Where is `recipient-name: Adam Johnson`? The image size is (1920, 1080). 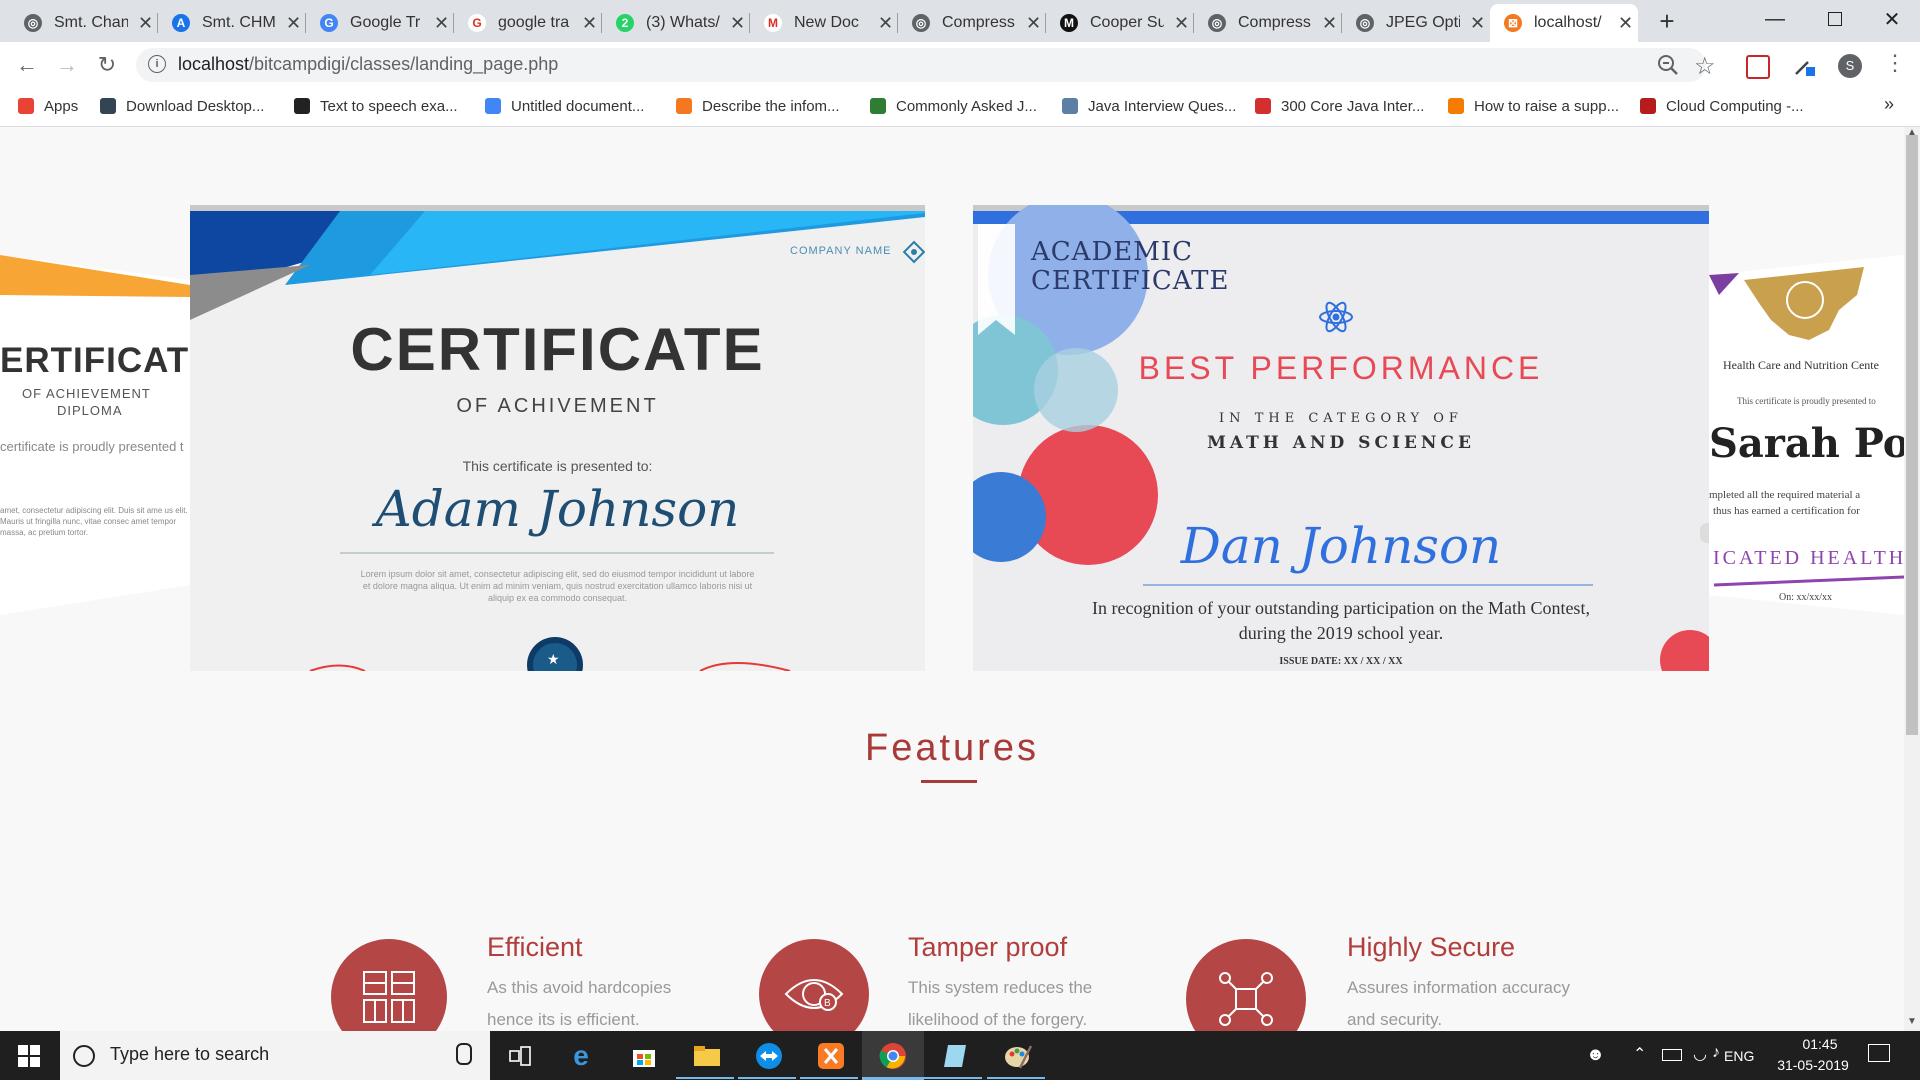 recipient-name: Adam Johnson is located at coordinates (557, 509).